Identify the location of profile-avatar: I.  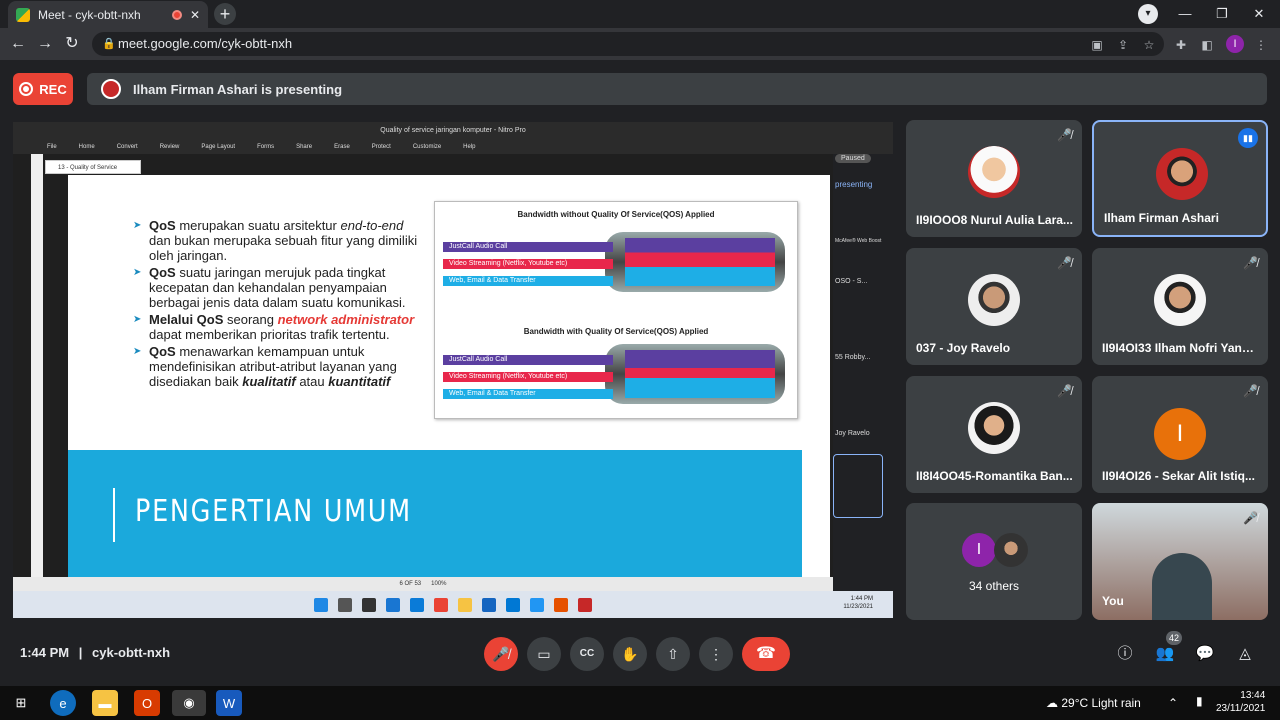
(1235, 44).